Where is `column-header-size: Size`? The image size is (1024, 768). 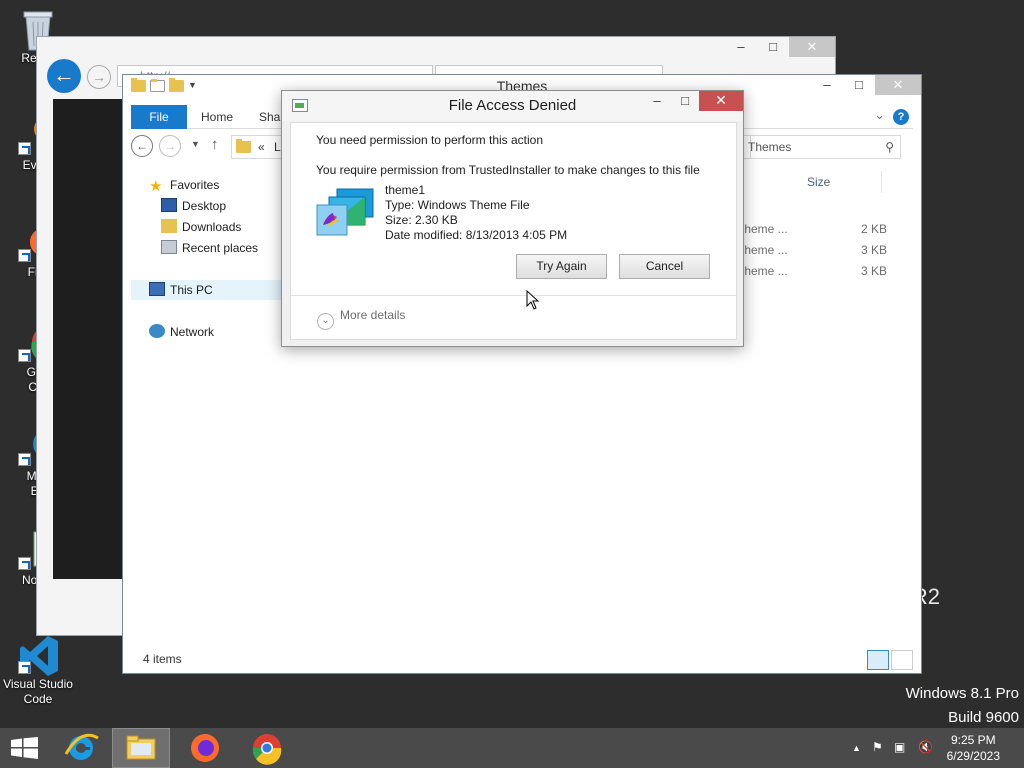
column-header-size: Size is located at coordinates (847, 182).